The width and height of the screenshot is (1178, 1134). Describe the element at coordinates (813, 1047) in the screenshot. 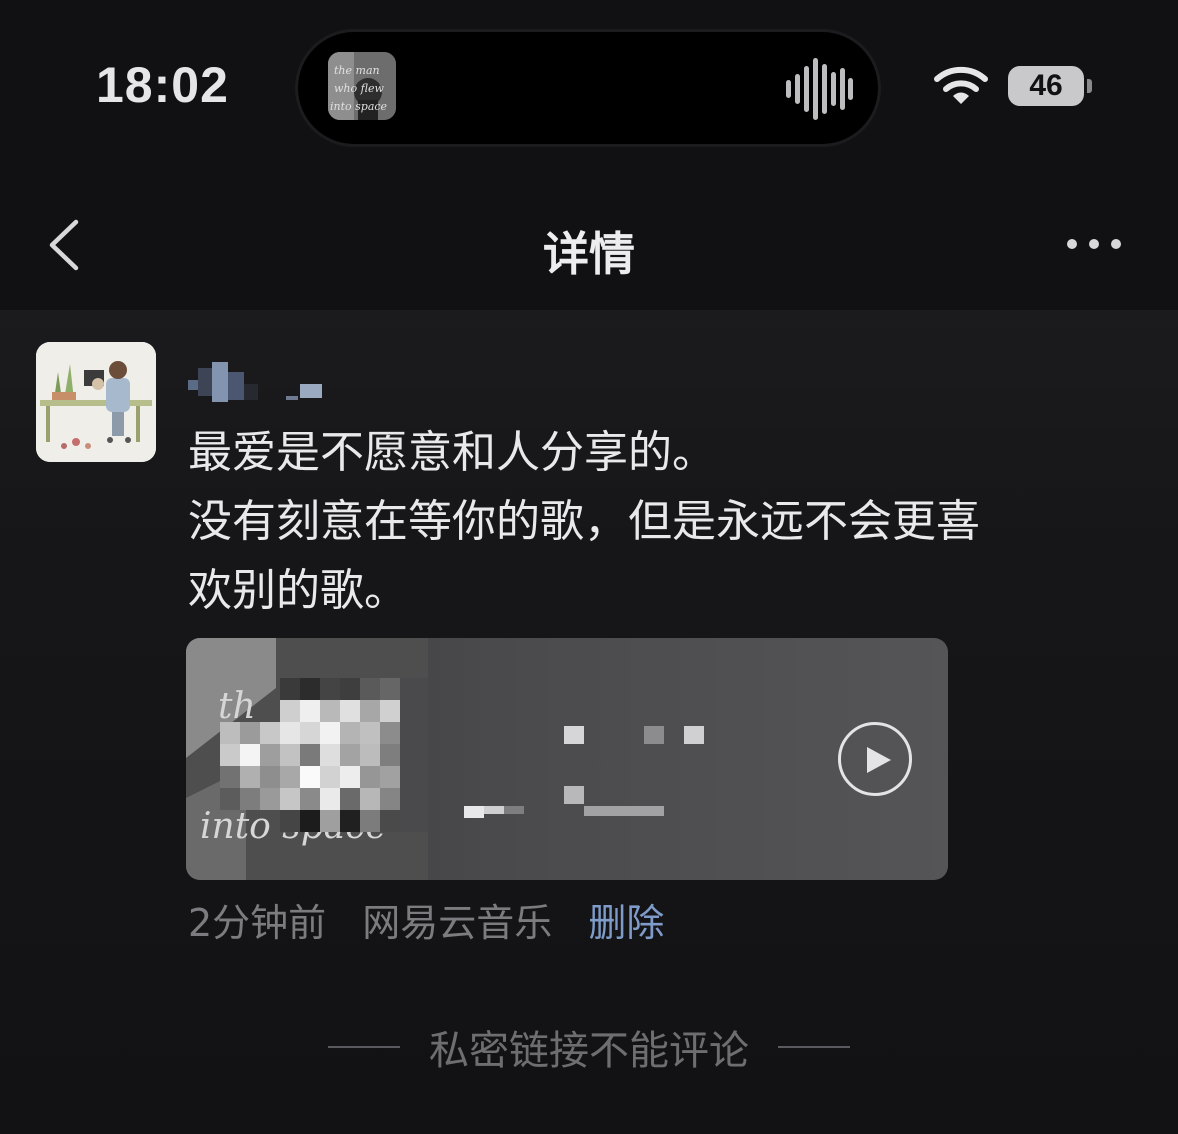

I see `divider-right` at that location.